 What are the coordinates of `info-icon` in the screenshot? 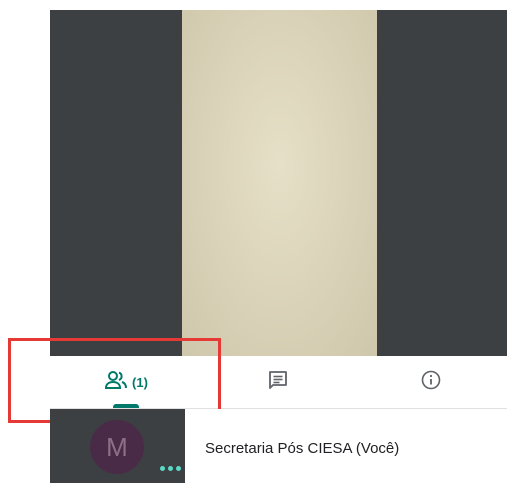 It's located at (431, 382).